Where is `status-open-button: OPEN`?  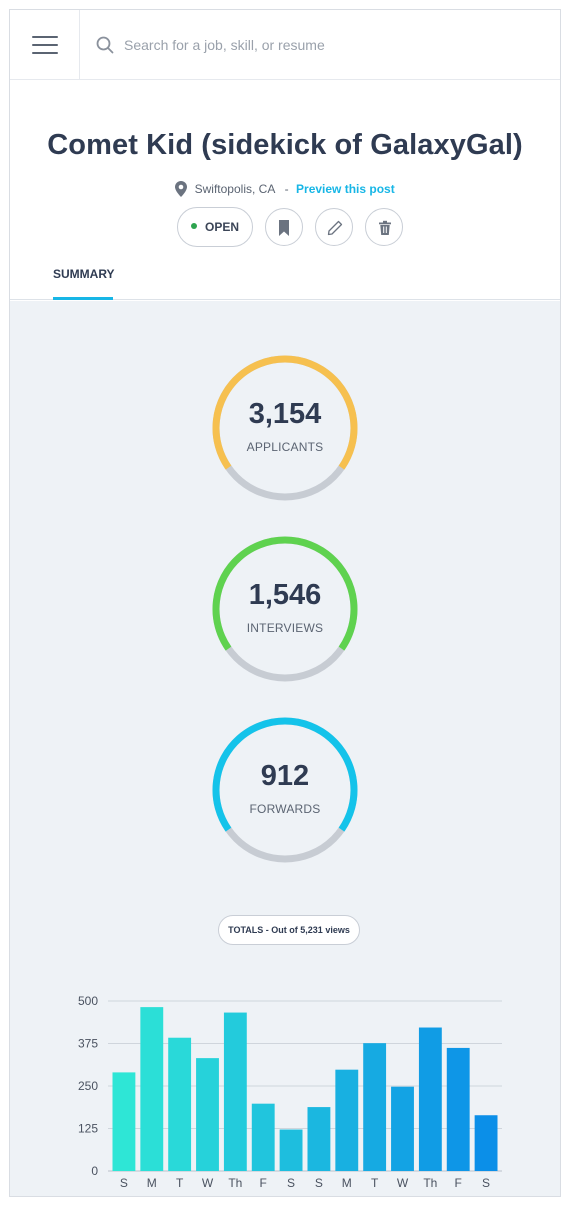 status-open-button: OPEN is located at coordinates (215, 227).